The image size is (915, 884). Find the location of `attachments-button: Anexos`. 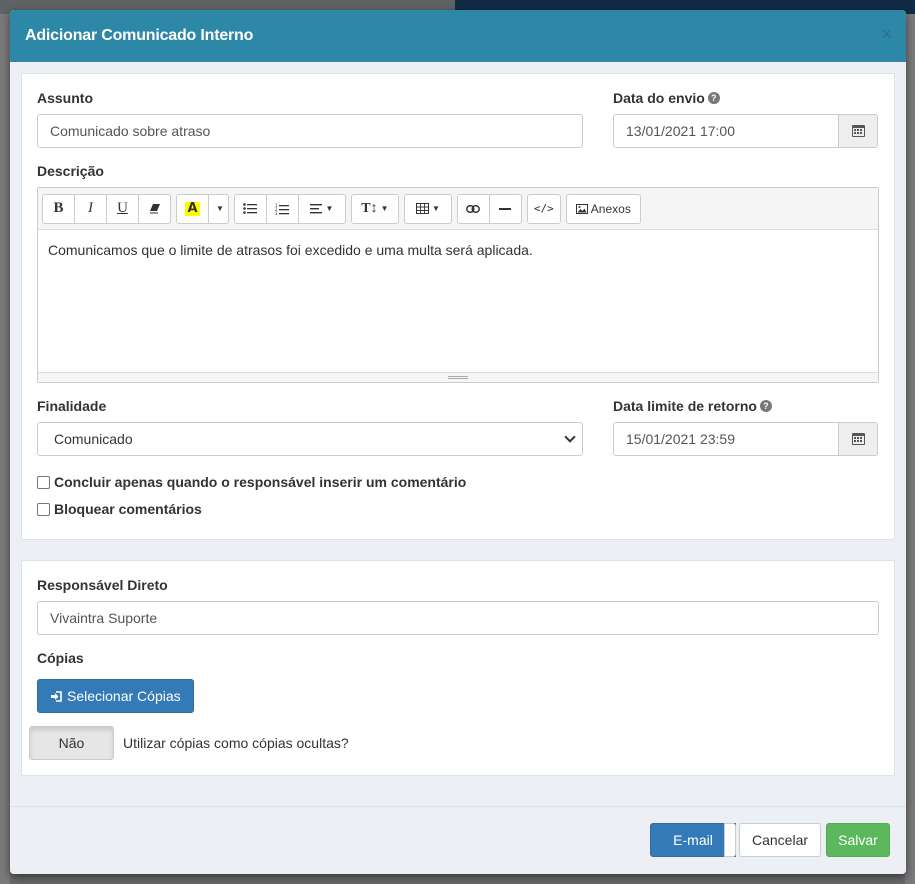

attachments-button: Anexos is located at coordinates (603, 208).